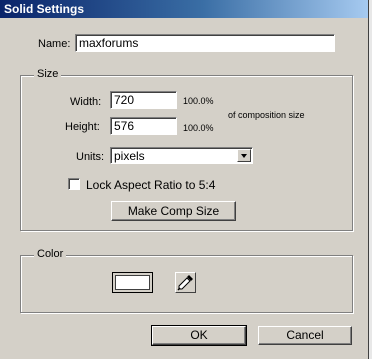  Describe the element at coordinates (173, 211) in the screenshot. I see `make-comp-size-button: Make Comp Size` at that location.